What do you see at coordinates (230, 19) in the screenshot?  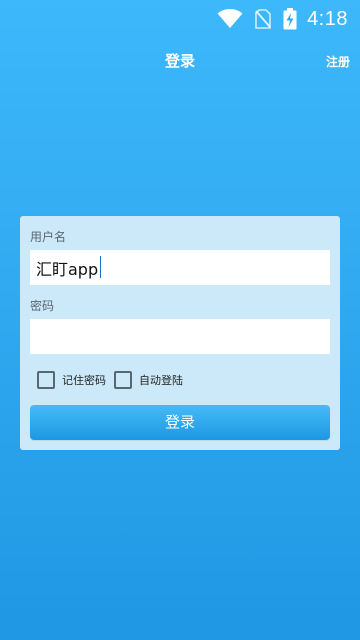 I see `wifi-icon` at bounding box center [230, 19].